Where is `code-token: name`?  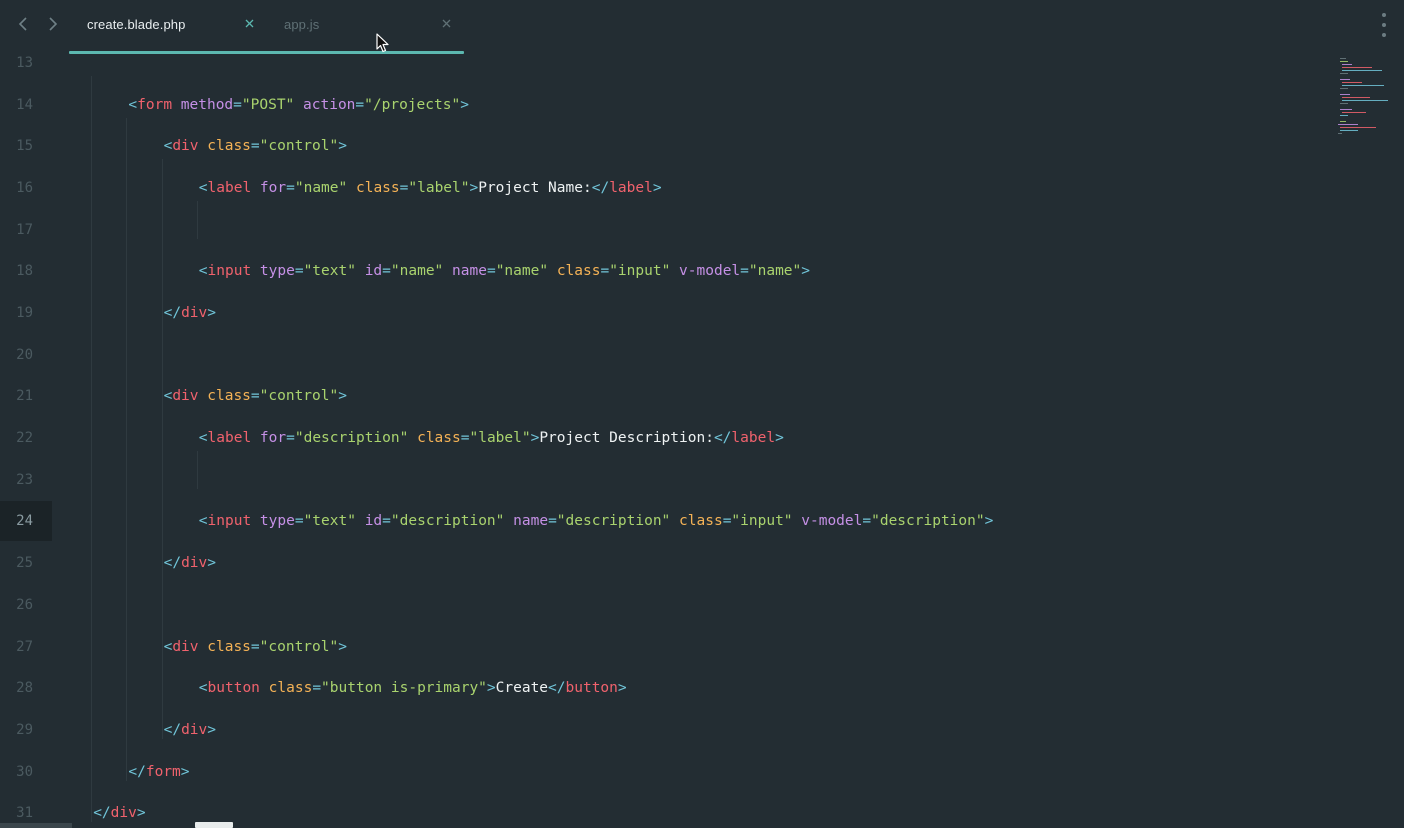 code-token: name is located at coordinates (469, 271).